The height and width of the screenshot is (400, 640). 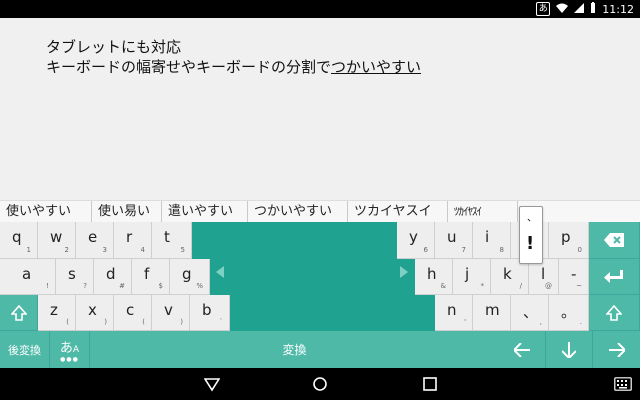 I want to click on arrow-left-icon, so click(x=522, y=349).